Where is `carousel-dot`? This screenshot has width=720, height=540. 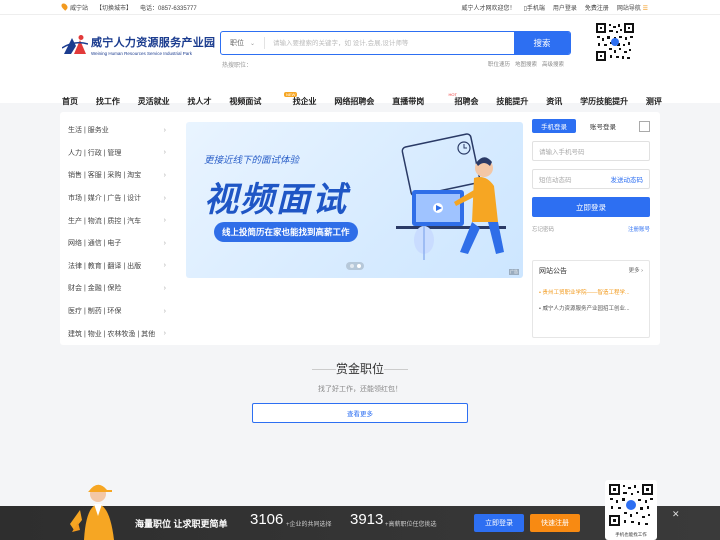 carousel-dot is located at coordinates (351, 266).